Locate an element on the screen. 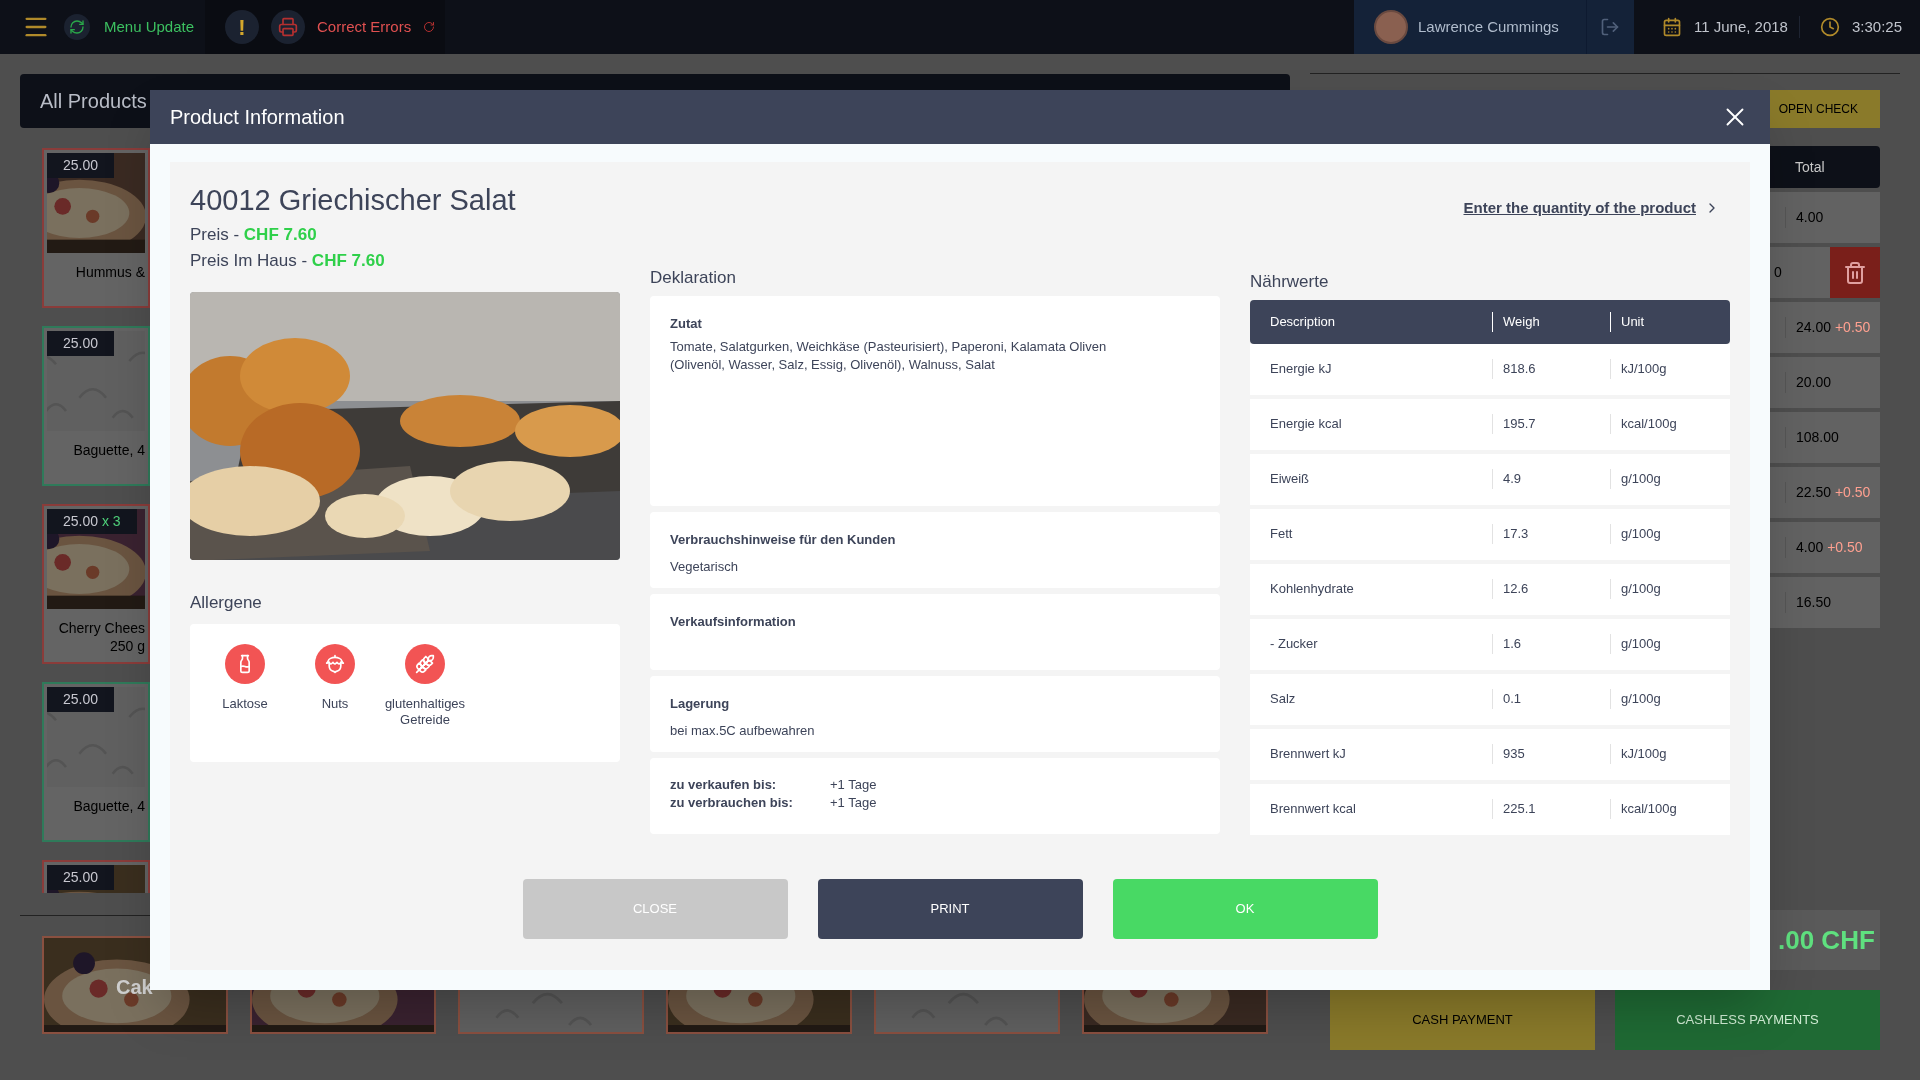 This screenshot has height=1080, width=1920. dialog-button: PRINT is located at coordinates (950, 908).